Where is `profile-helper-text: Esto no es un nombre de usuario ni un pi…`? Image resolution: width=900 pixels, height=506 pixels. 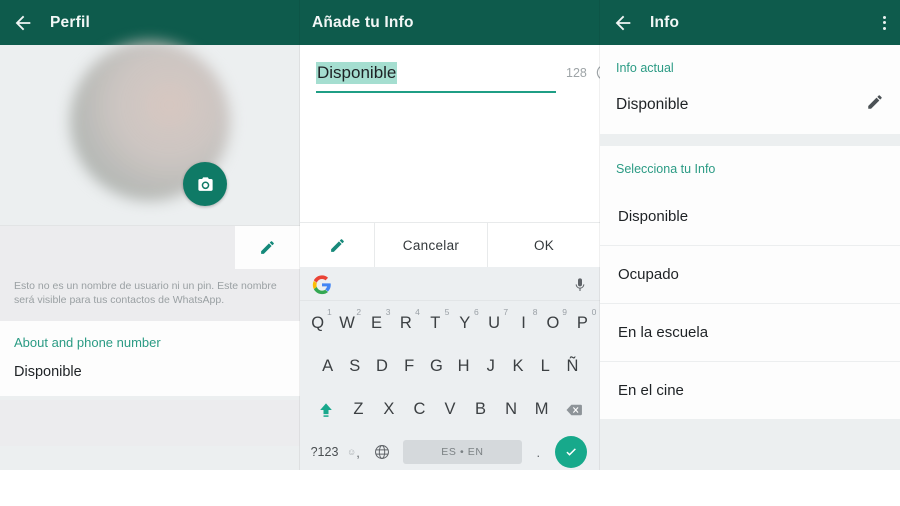 profile-helper-text: Esto no es un nombre de usuario ni un pi… is located at coordinates (150, 295).